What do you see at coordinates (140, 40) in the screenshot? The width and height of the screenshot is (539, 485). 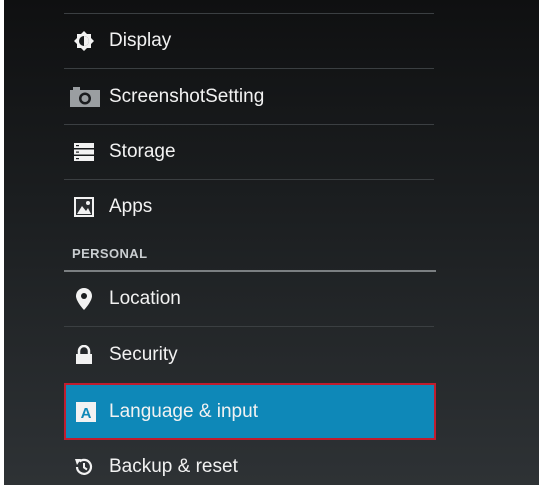 I see `settings-item-label: Display` at bounding box center [140, 40].